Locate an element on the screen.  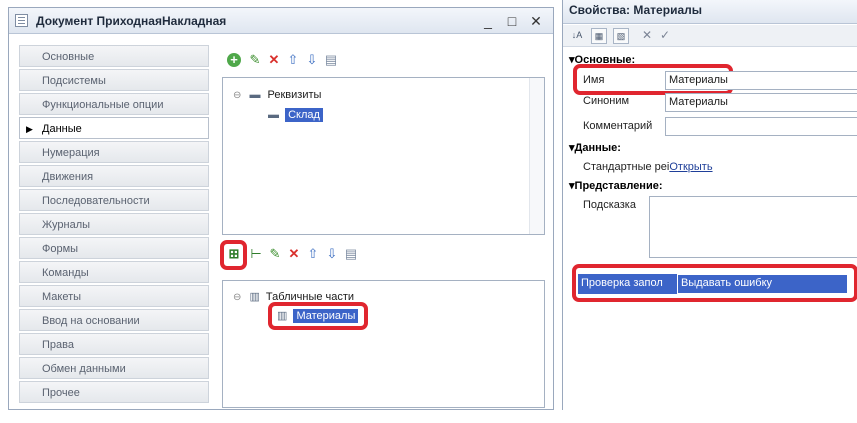
properties-toolbar: ↓A ▦ ▧ ✕ ✓ is located at coordinates (710, 36).